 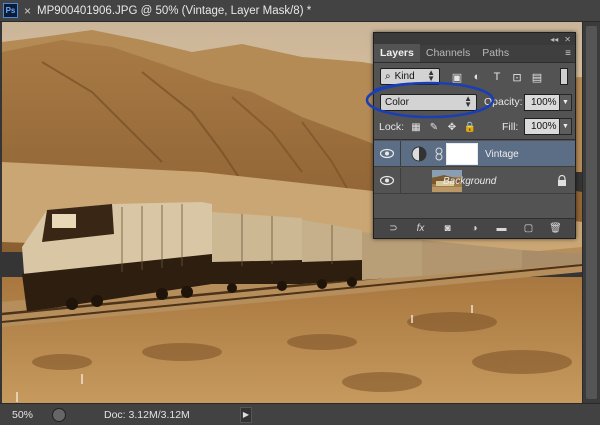 I want to click on lock-label: Lock:, so click(x=392, y=127).